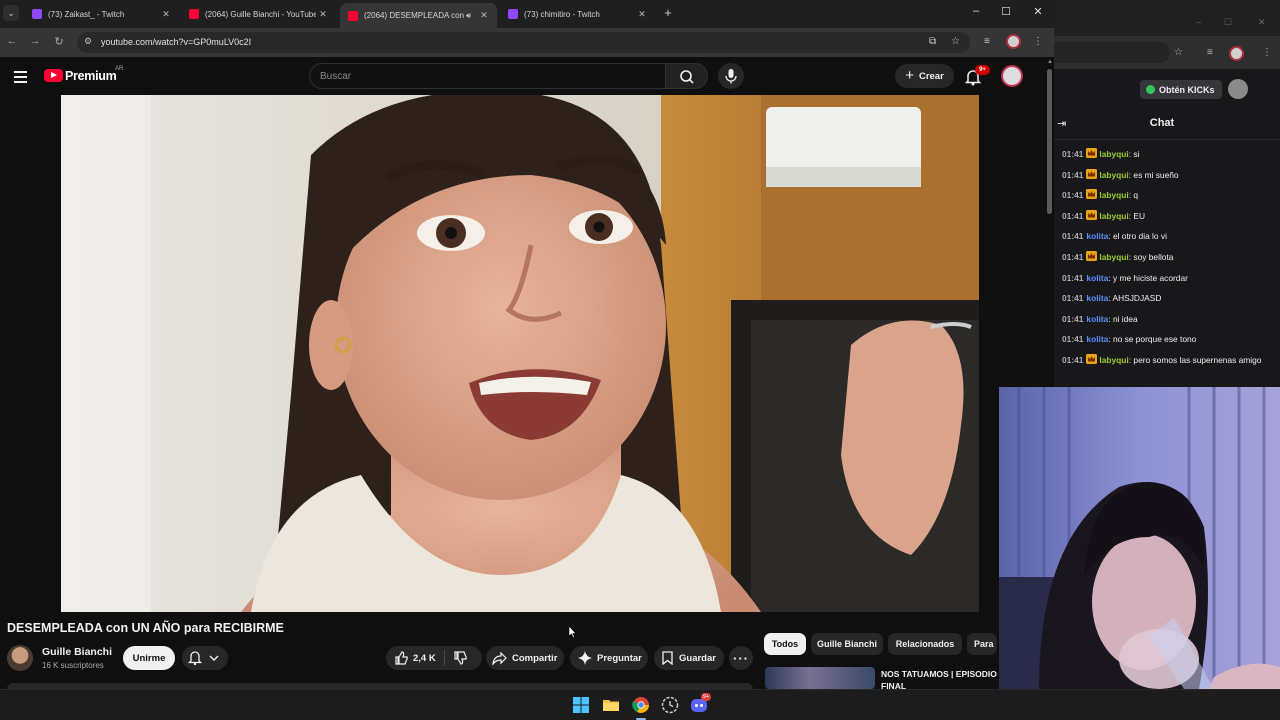  Describe the element at coordinates (525, 658) in the screenshot. I see `share-button: Compartir` at that location.